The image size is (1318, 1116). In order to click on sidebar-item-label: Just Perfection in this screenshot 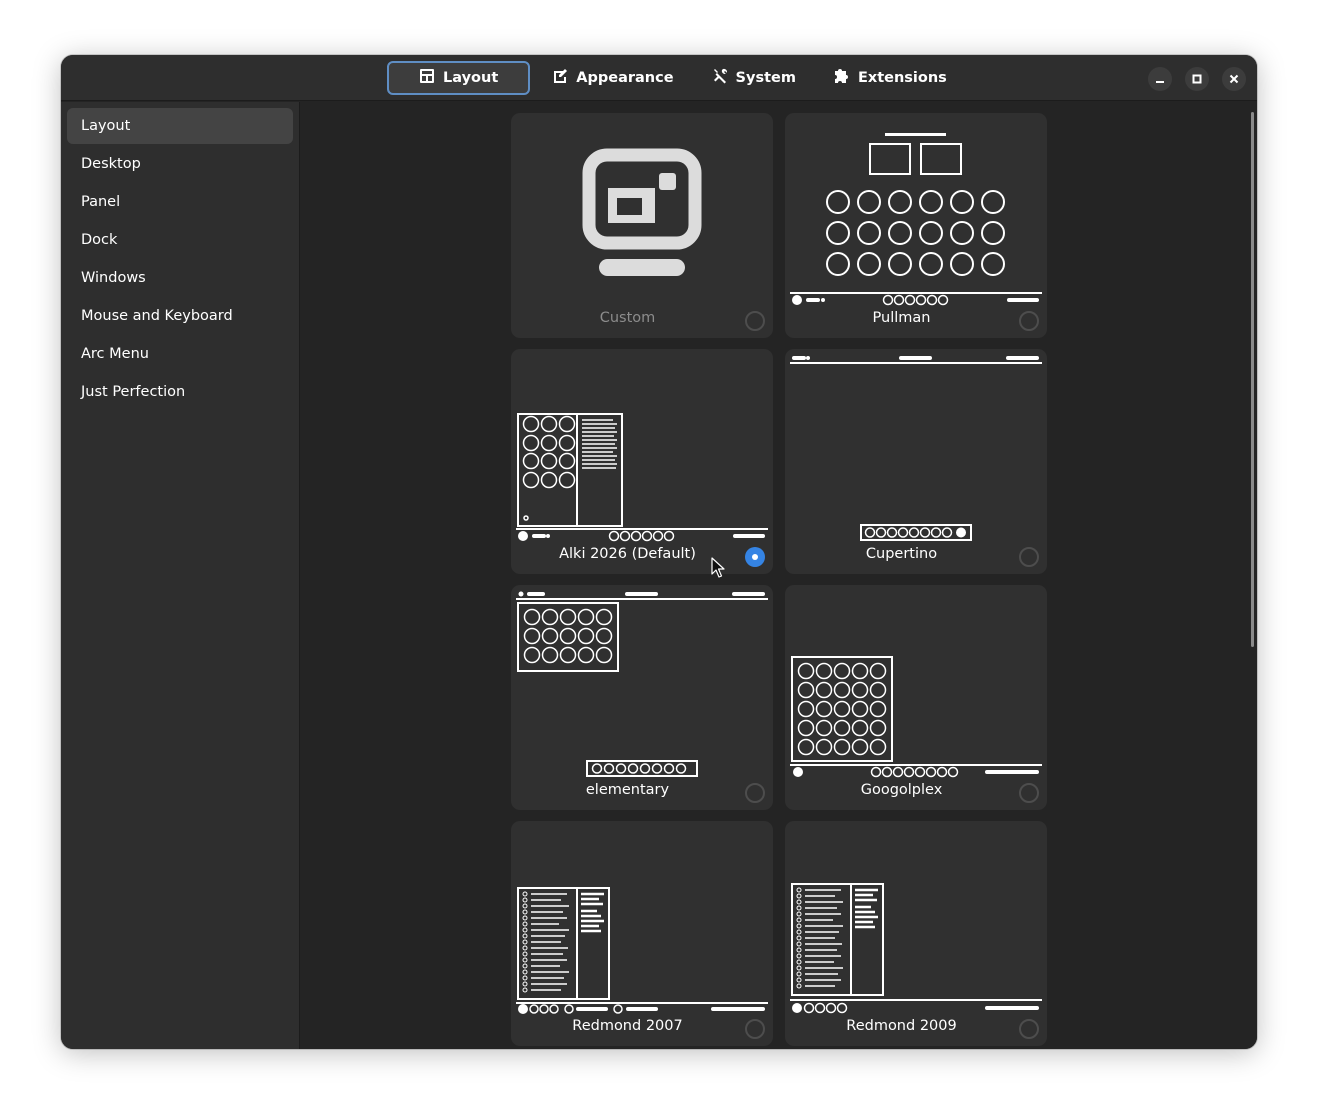, I will do `click(133, 392)`.